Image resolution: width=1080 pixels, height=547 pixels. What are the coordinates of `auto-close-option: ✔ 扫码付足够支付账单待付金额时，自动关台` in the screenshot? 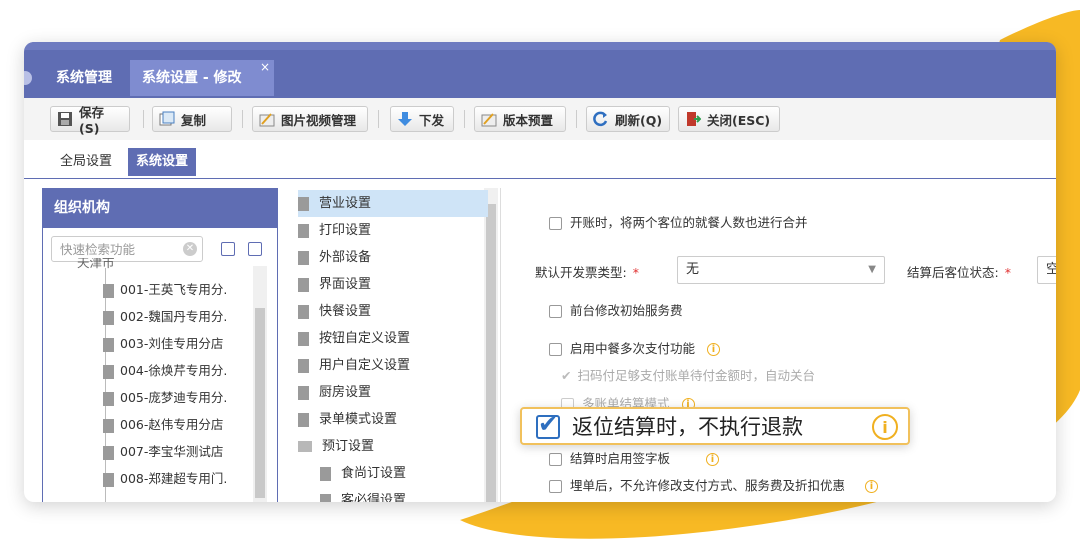 It's located at (688, 374).